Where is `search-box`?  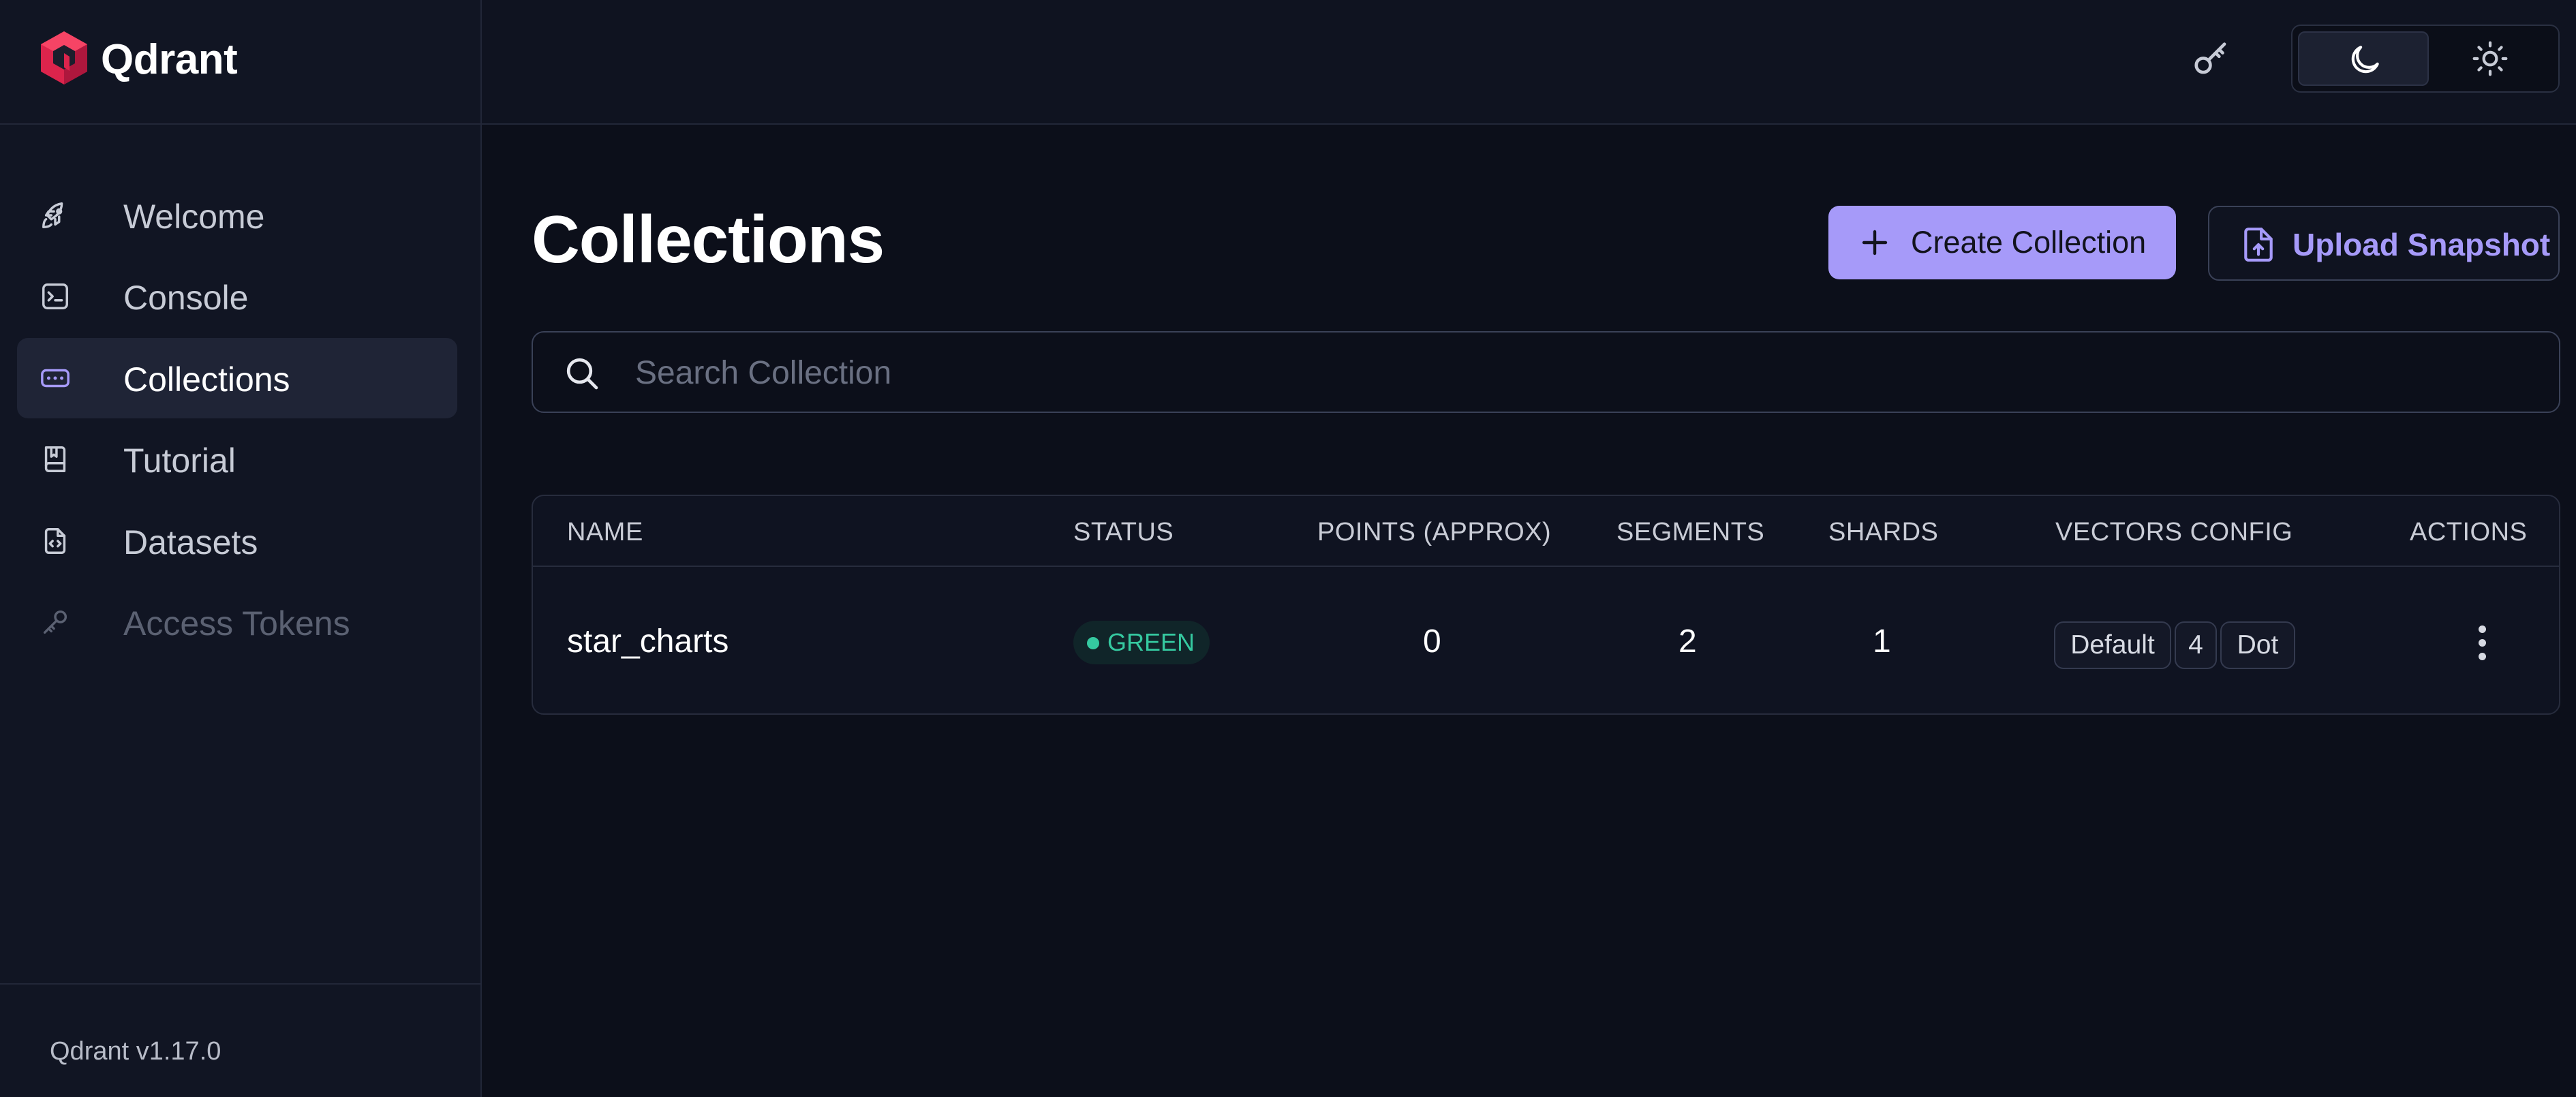
search-box is located at coordinates (1546, 372).